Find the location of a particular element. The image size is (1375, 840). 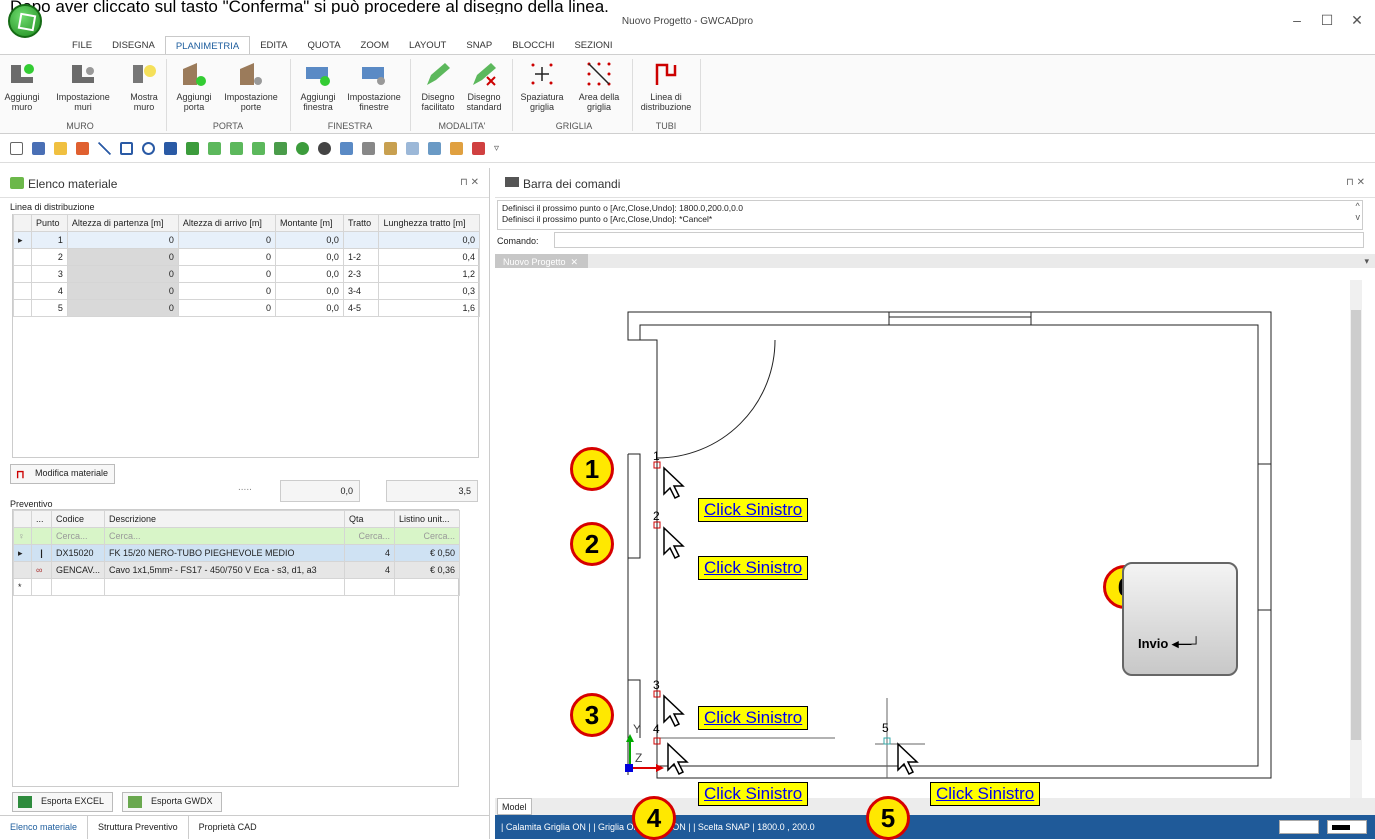

command-panel-pin-close: ⊓ ✕ is located at coordinates (1355, 182).